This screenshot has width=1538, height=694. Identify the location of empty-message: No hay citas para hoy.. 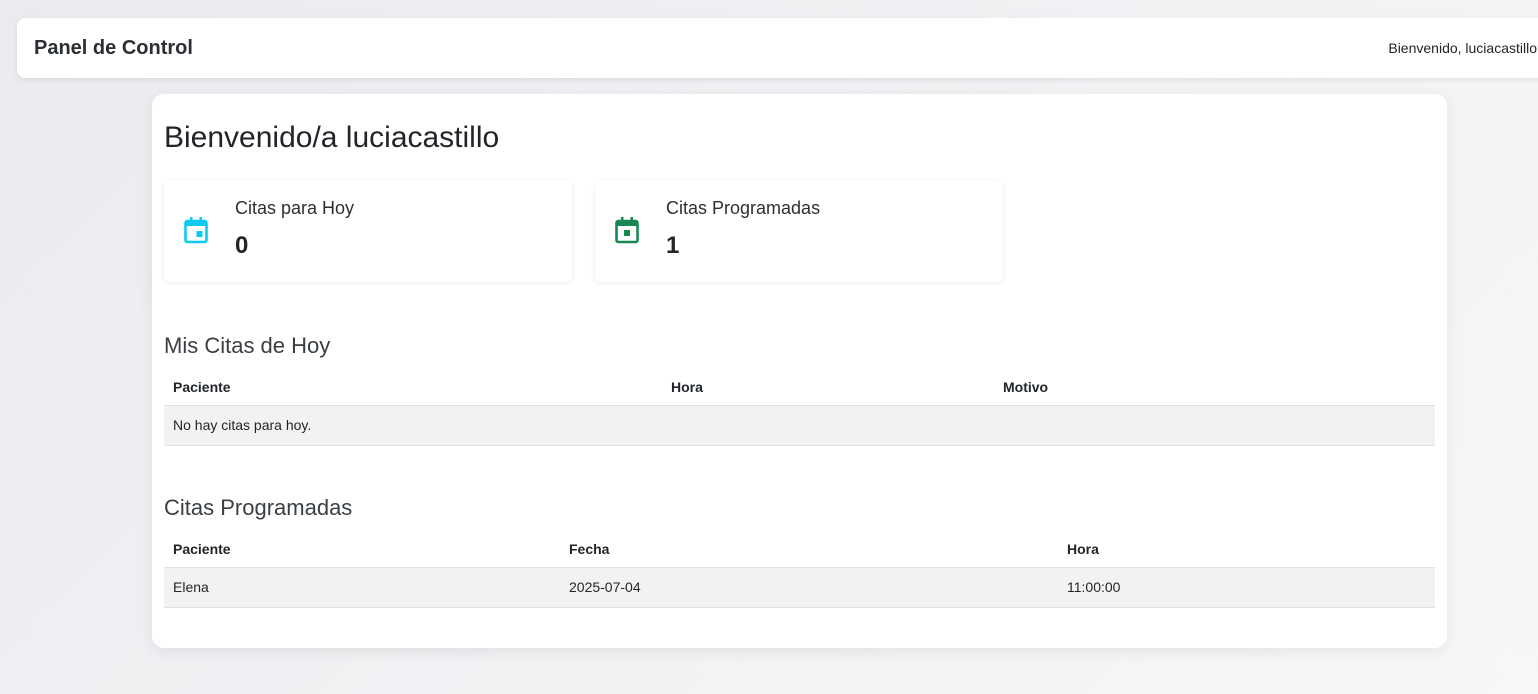
(799, 425).